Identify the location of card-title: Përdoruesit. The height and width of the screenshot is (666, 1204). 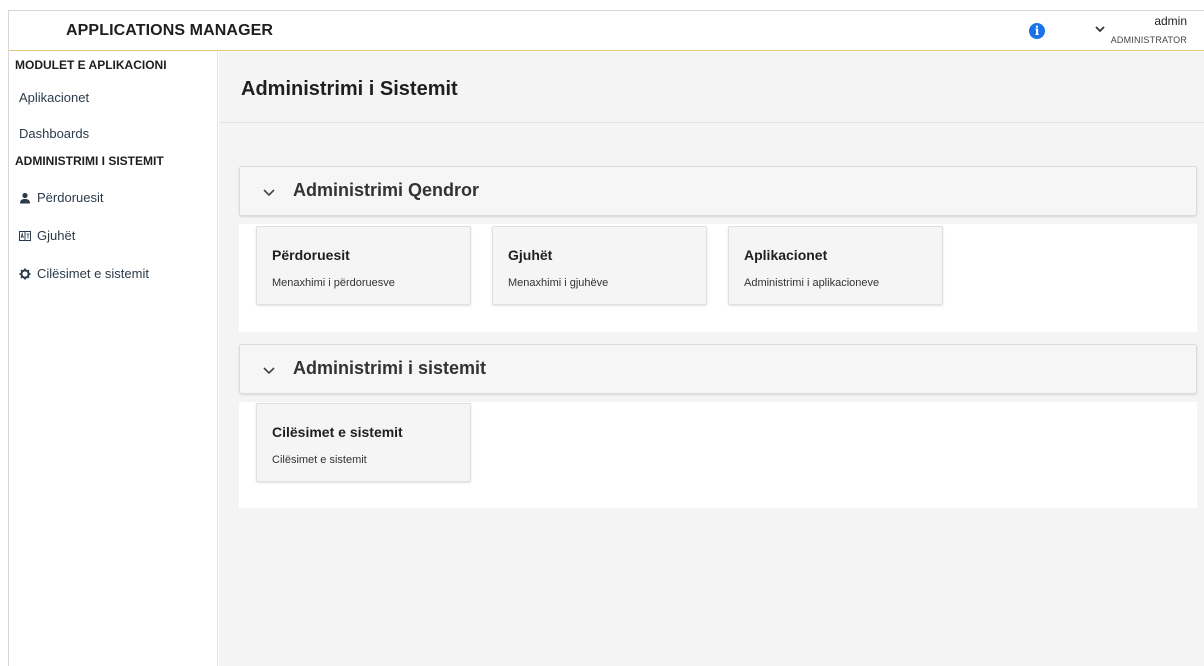
(311, 255).